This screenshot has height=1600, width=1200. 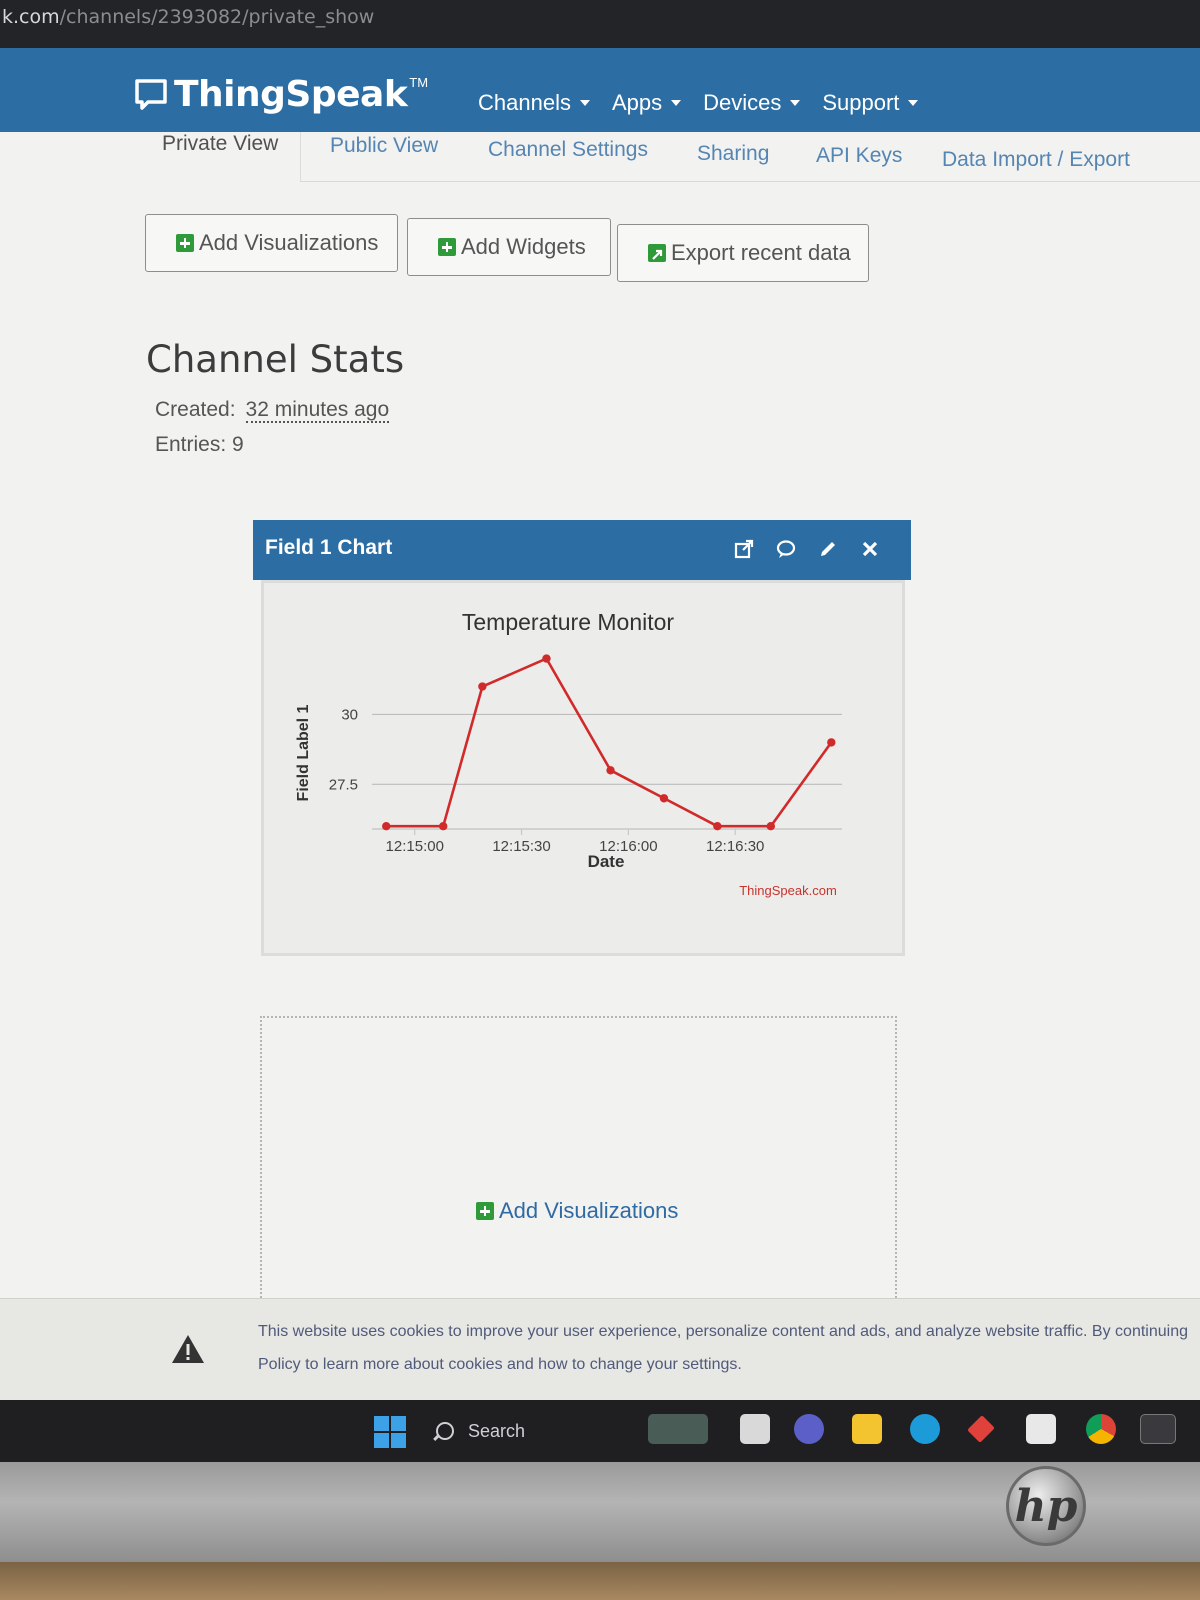 I want to click on microsoft-store-icon, so click(x=1041, y=1429).